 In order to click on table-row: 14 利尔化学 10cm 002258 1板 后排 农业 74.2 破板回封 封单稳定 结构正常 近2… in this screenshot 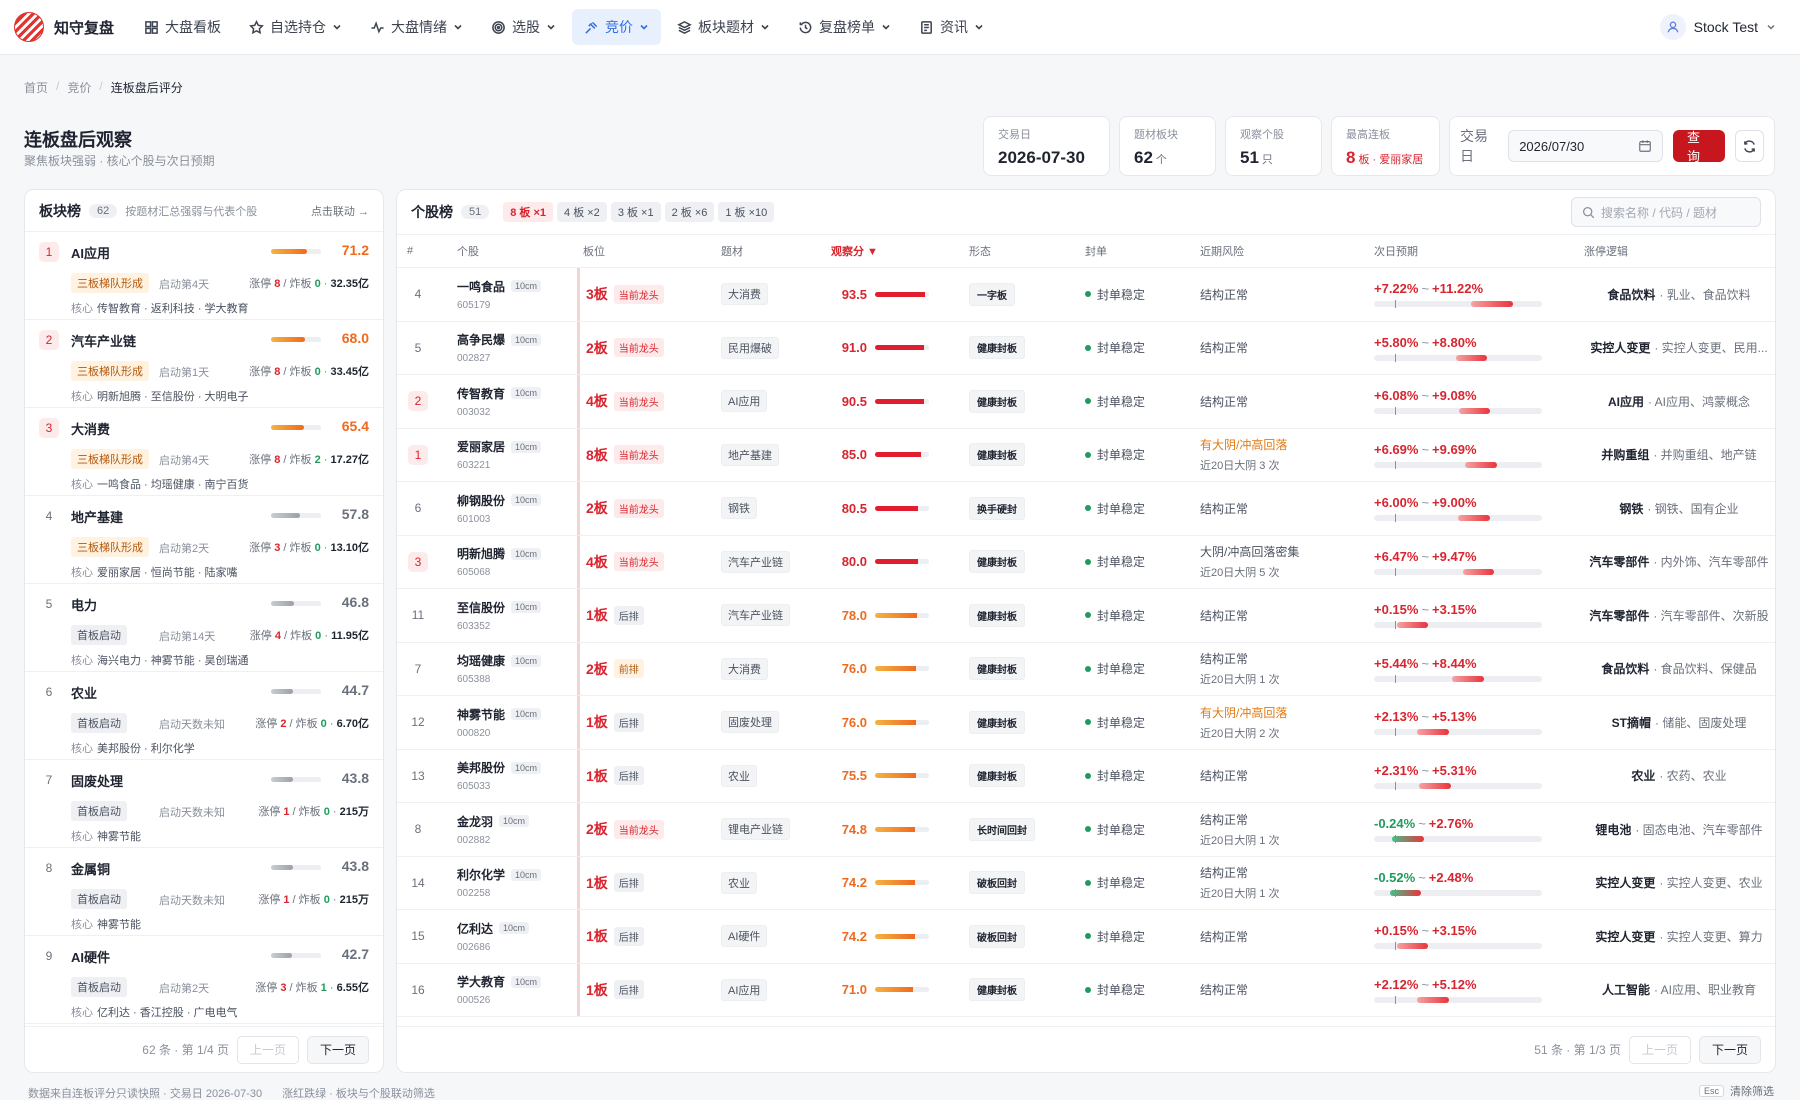, I will do `click(1086, 883)`.